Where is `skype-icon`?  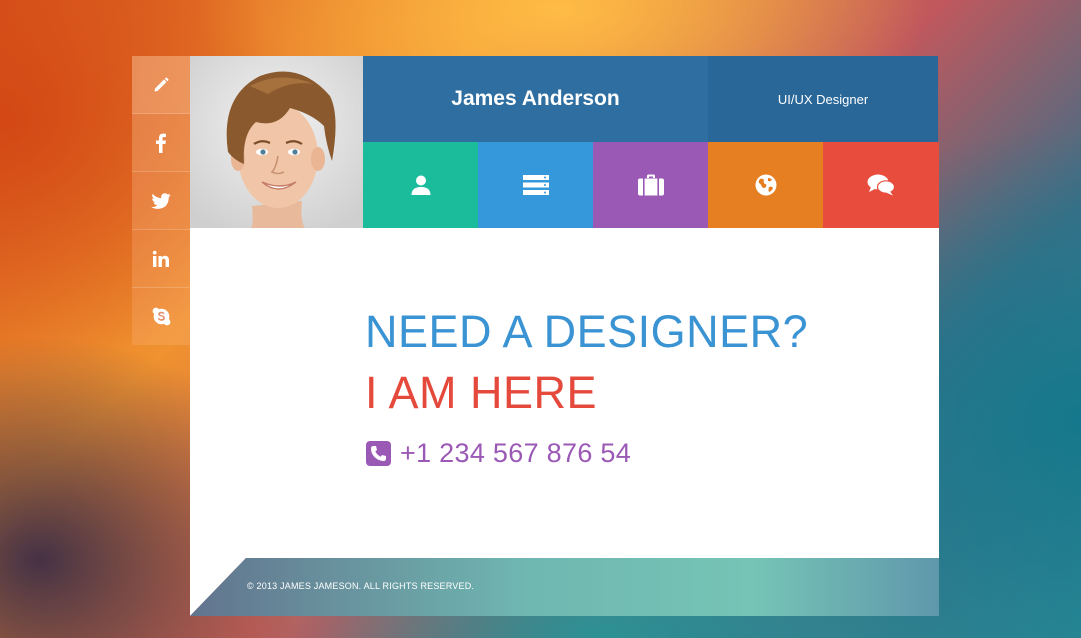
skype-icon is located at coordinates (161, 316).